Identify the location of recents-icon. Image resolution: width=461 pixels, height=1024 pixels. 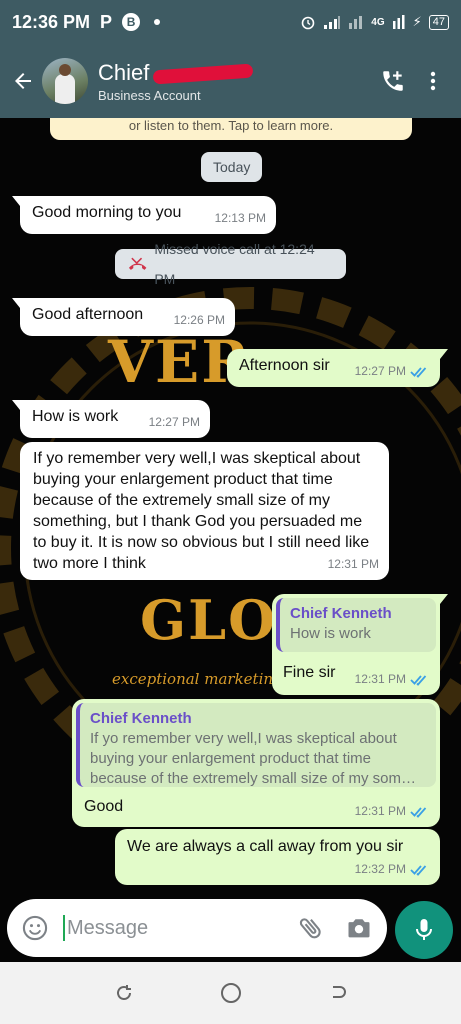
(123, 992).